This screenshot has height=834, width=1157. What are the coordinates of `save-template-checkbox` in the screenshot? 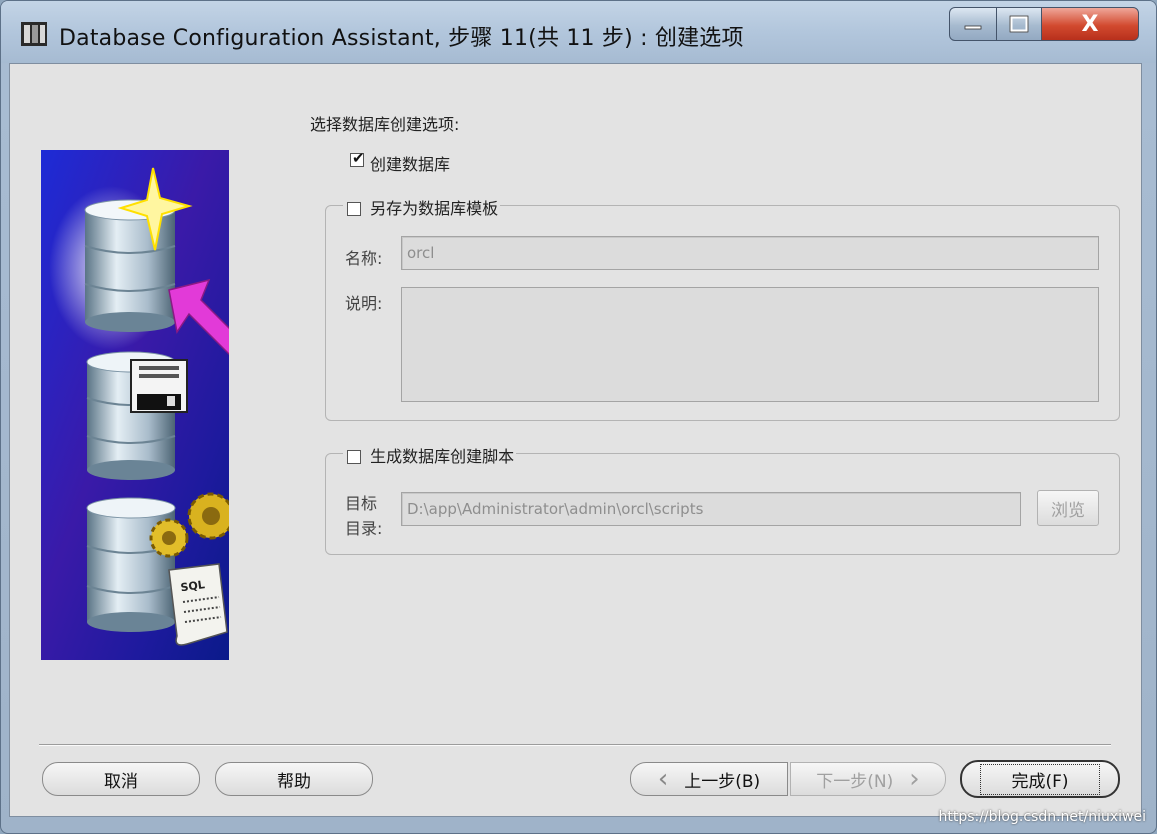 It's located at (354, 209).